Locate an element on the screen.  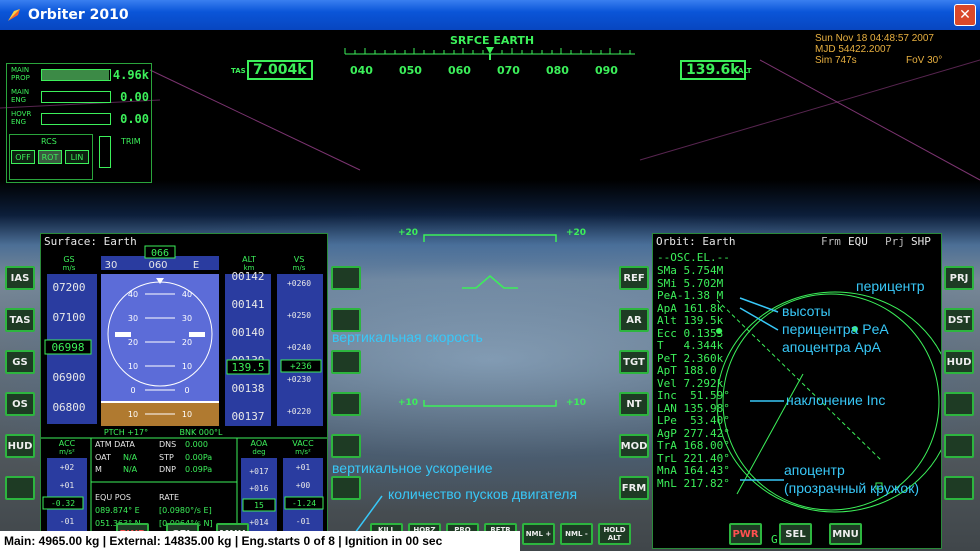
mjd-readout: MJD 54422.2007 is located at coordinates (853, 49).